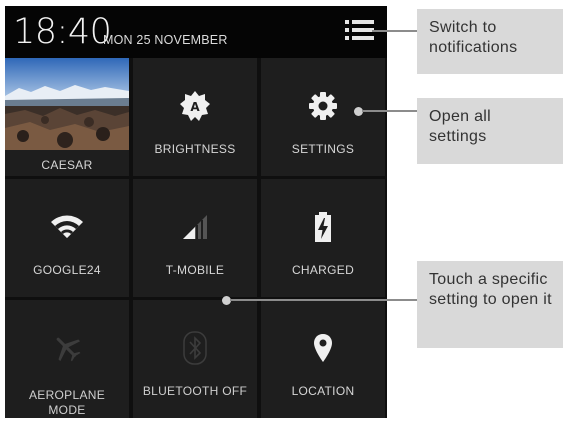  I want to click on tile-mobile: T-MOBILE, so click(195, 238).